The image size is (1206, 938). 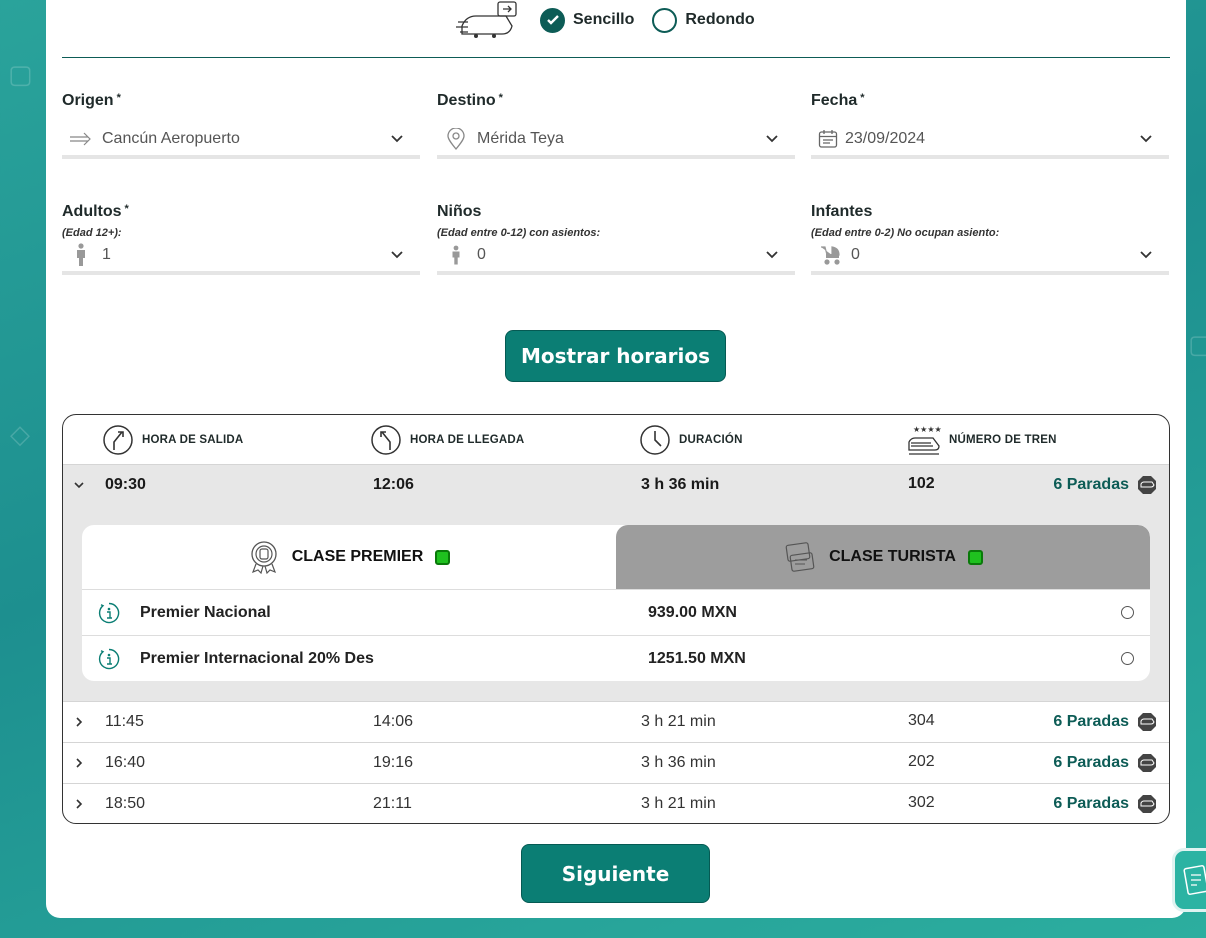 I want to click on stroller-icon, so click(x=830, y=255).